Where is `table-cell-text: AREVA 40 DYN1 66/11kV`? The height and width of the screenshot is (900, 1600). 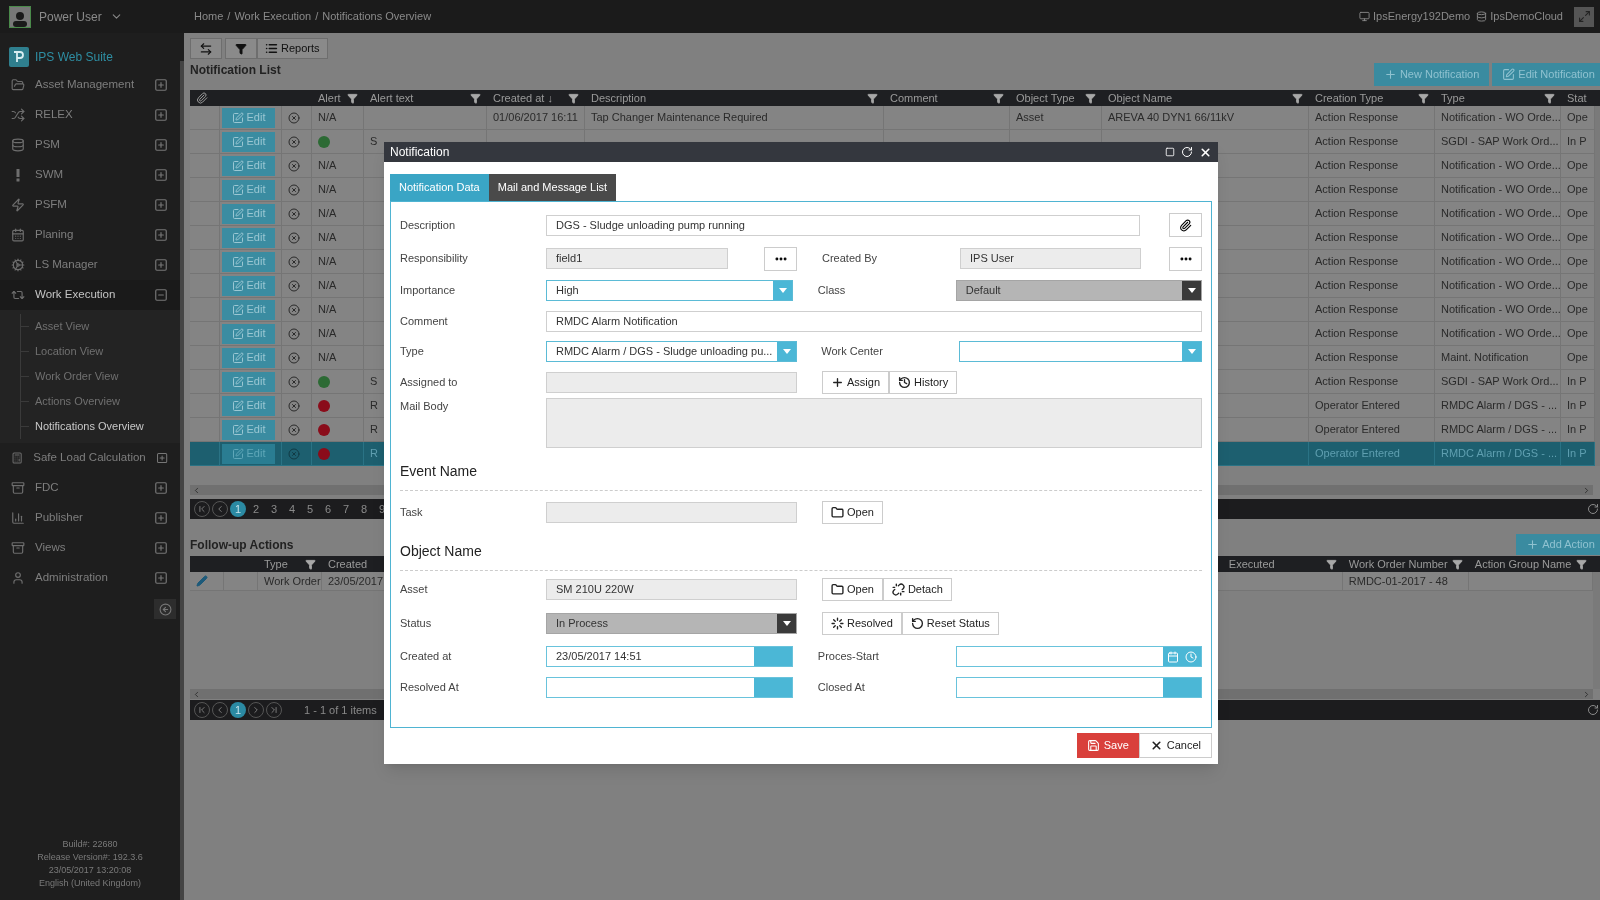 table-cell-text: AREVA 40 DYN1 66/11kV is located at coordinates (1171, 118).